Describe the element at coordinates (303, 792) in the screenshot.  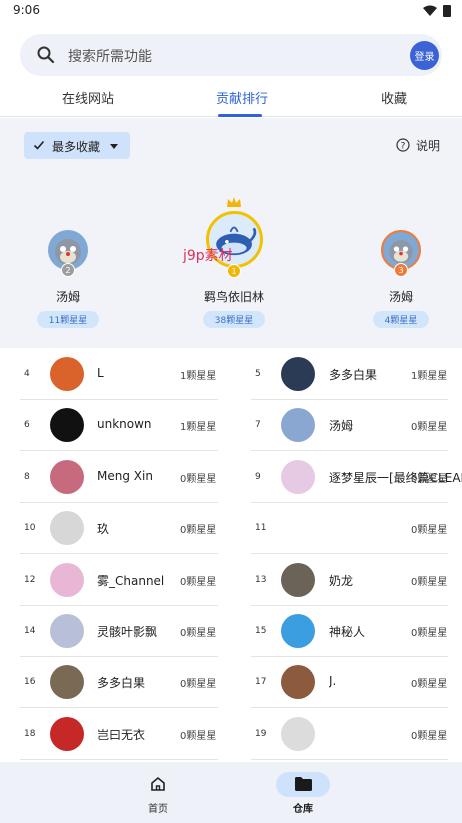
I see `nav-repository: 仓库` at that location.